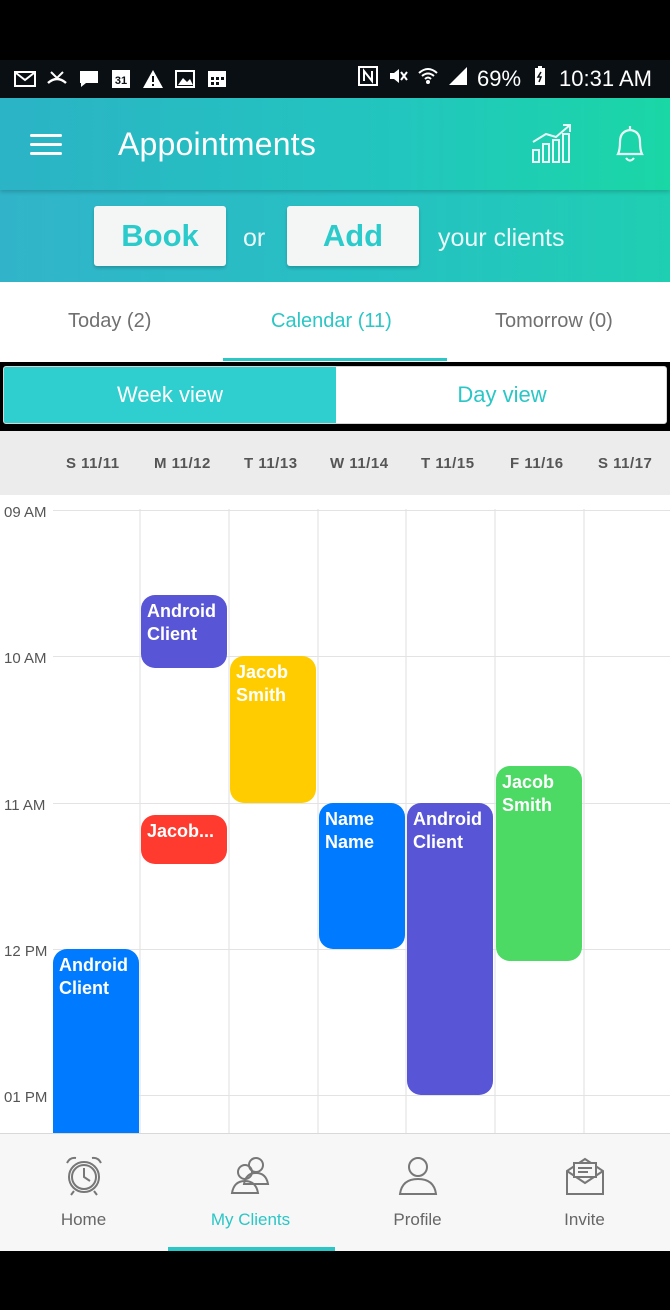 This screenshot has width=670, height=1310. I want to click on time-label: 10 AM, so click(25, 658).